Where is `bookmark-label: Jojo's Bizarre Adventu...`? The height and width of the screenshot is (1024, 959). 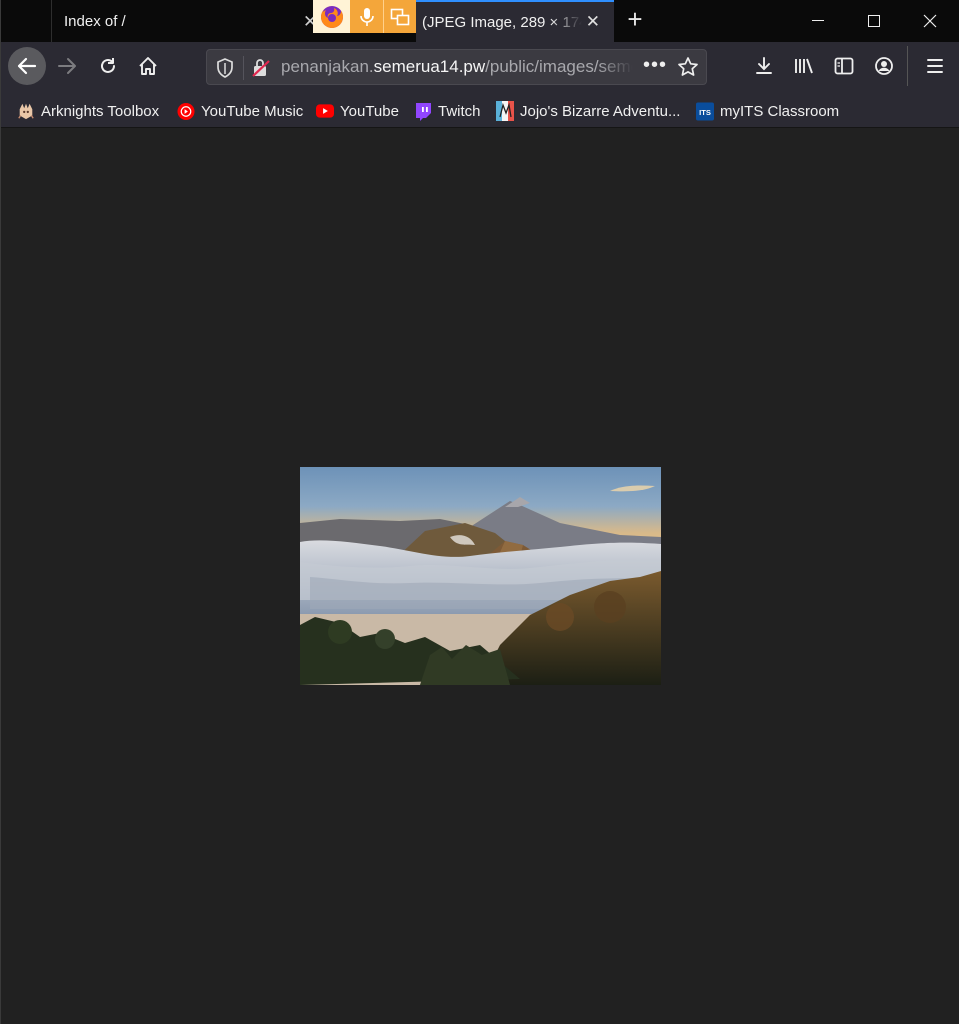 bookmark-label: Jojo's Bizarre Adventu... is located at coordinates (600, 111).